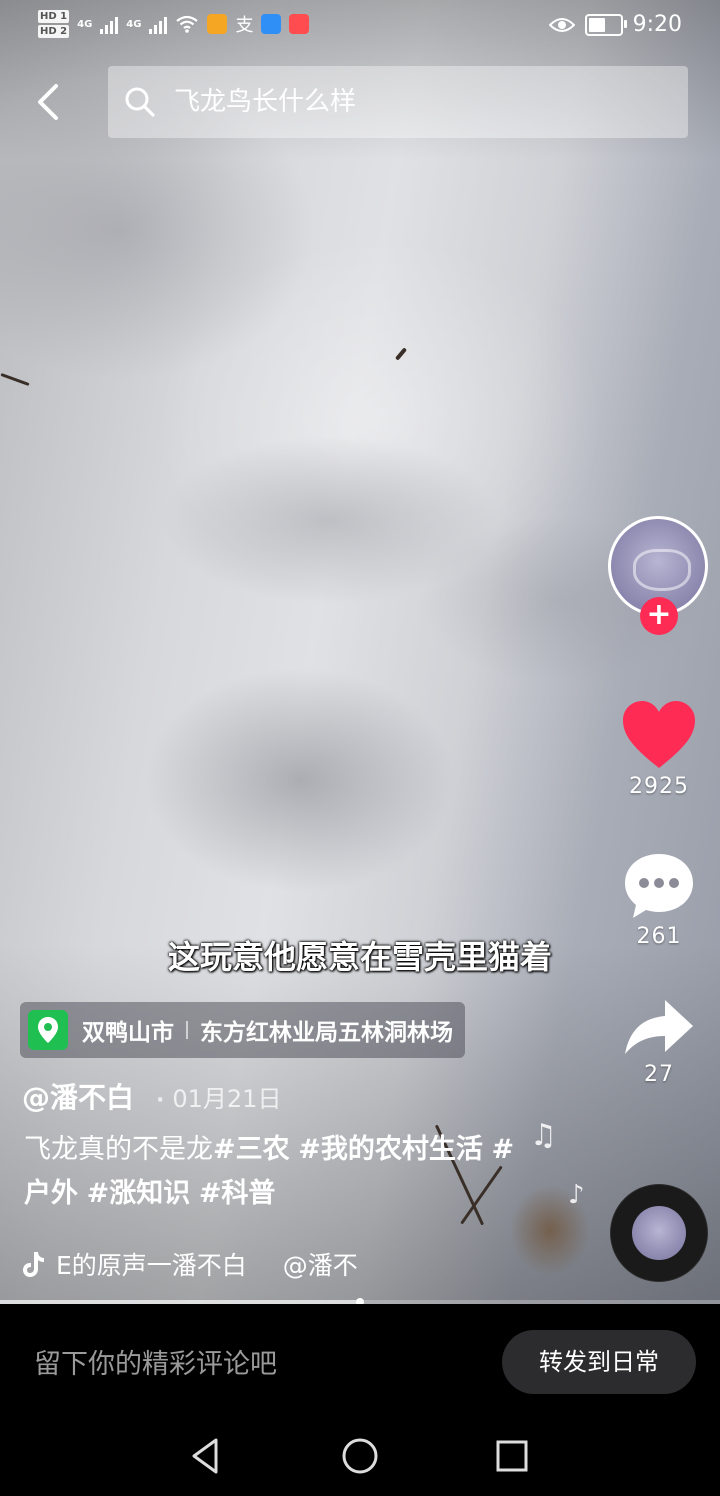 The image size is (720, 1496). What do you see at coordinates (271, 24) in the screenshot?
I see `search-app-icon` at bounding box center [271, 24].